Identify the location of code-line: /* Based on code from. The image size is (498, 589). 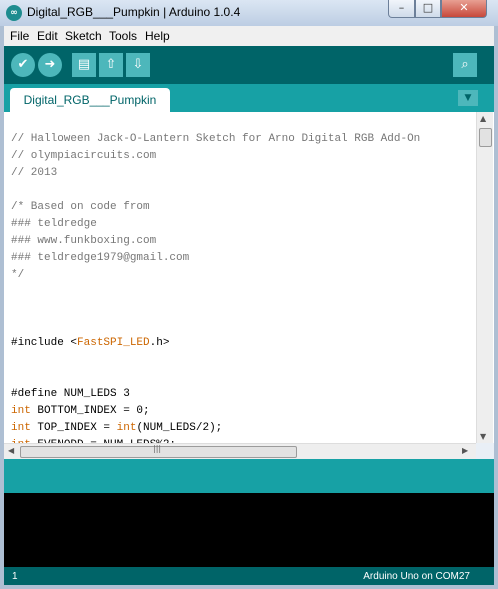
(215, 207).